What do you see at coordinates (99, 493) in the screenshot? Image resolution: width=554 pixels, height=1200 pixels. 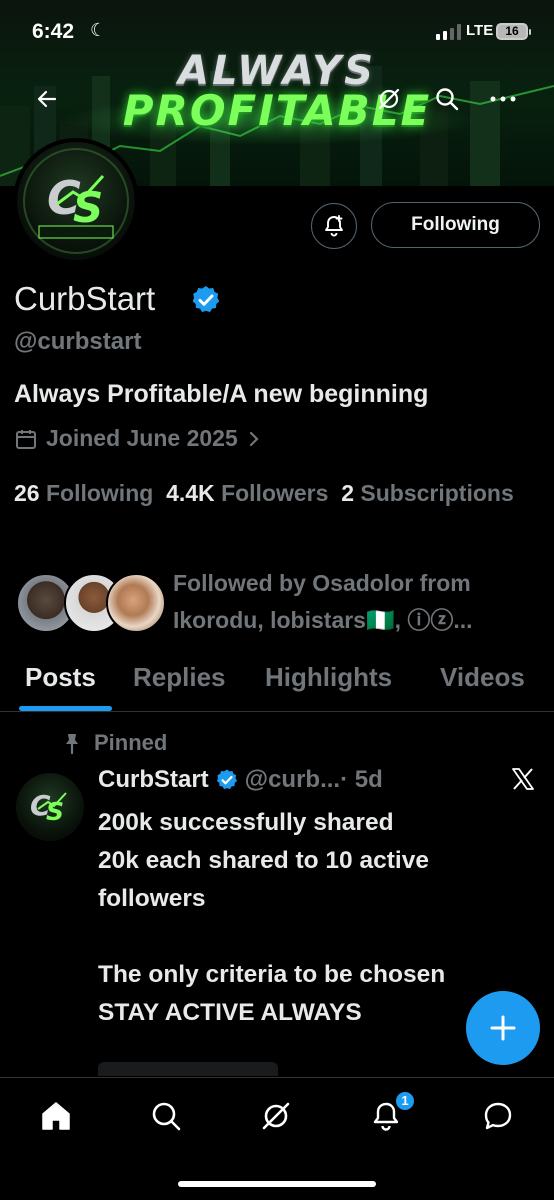 I see `following-label: Following` at bounding box center [99, 493].